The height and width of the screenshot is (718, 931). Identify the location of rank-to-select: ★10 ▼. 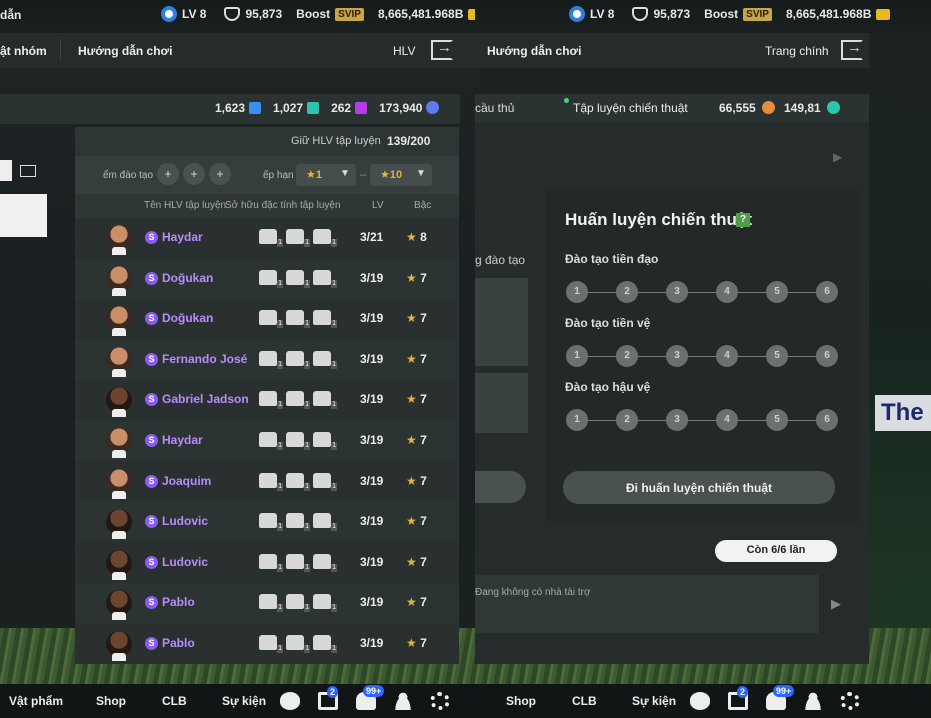
(401, 175).